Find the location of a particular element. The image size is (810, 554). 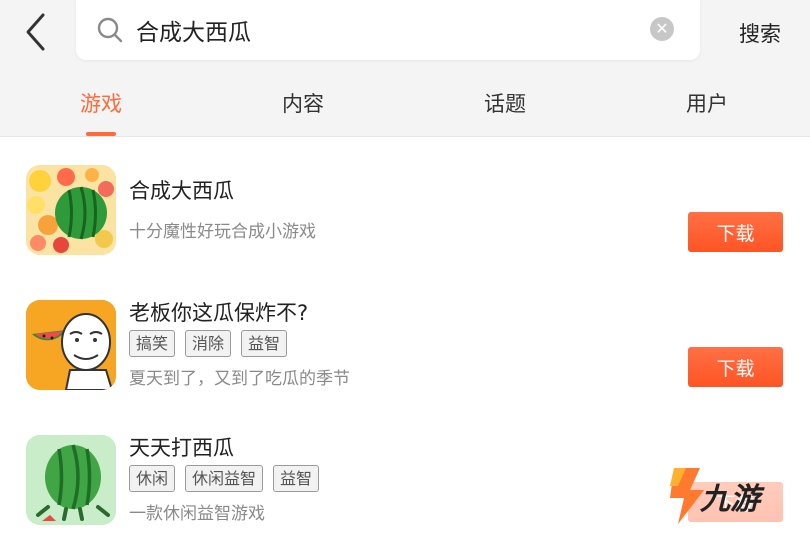

tag: 搞笑 is located at coordinates (152, 343).